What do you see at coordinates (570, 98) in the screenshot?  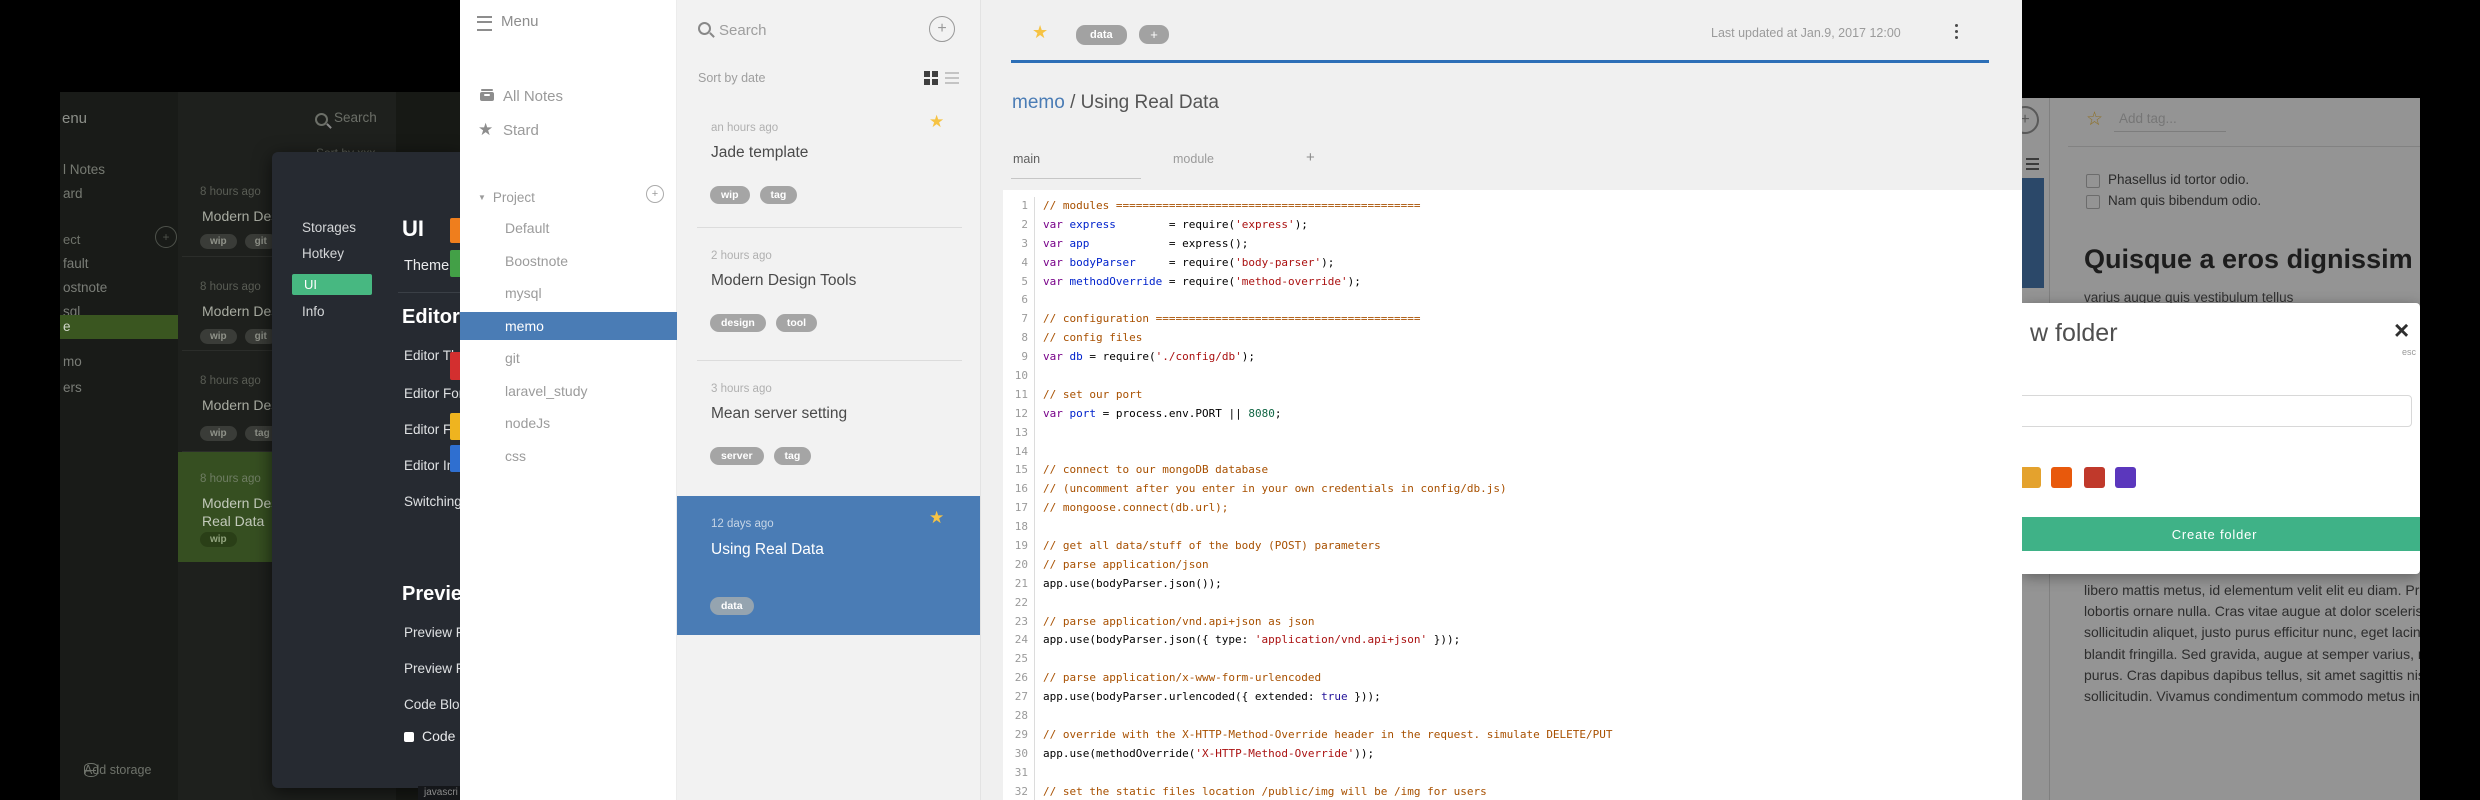 I see `sidebar-item-all-notes: All Notes` at bounding box center [570, 98].